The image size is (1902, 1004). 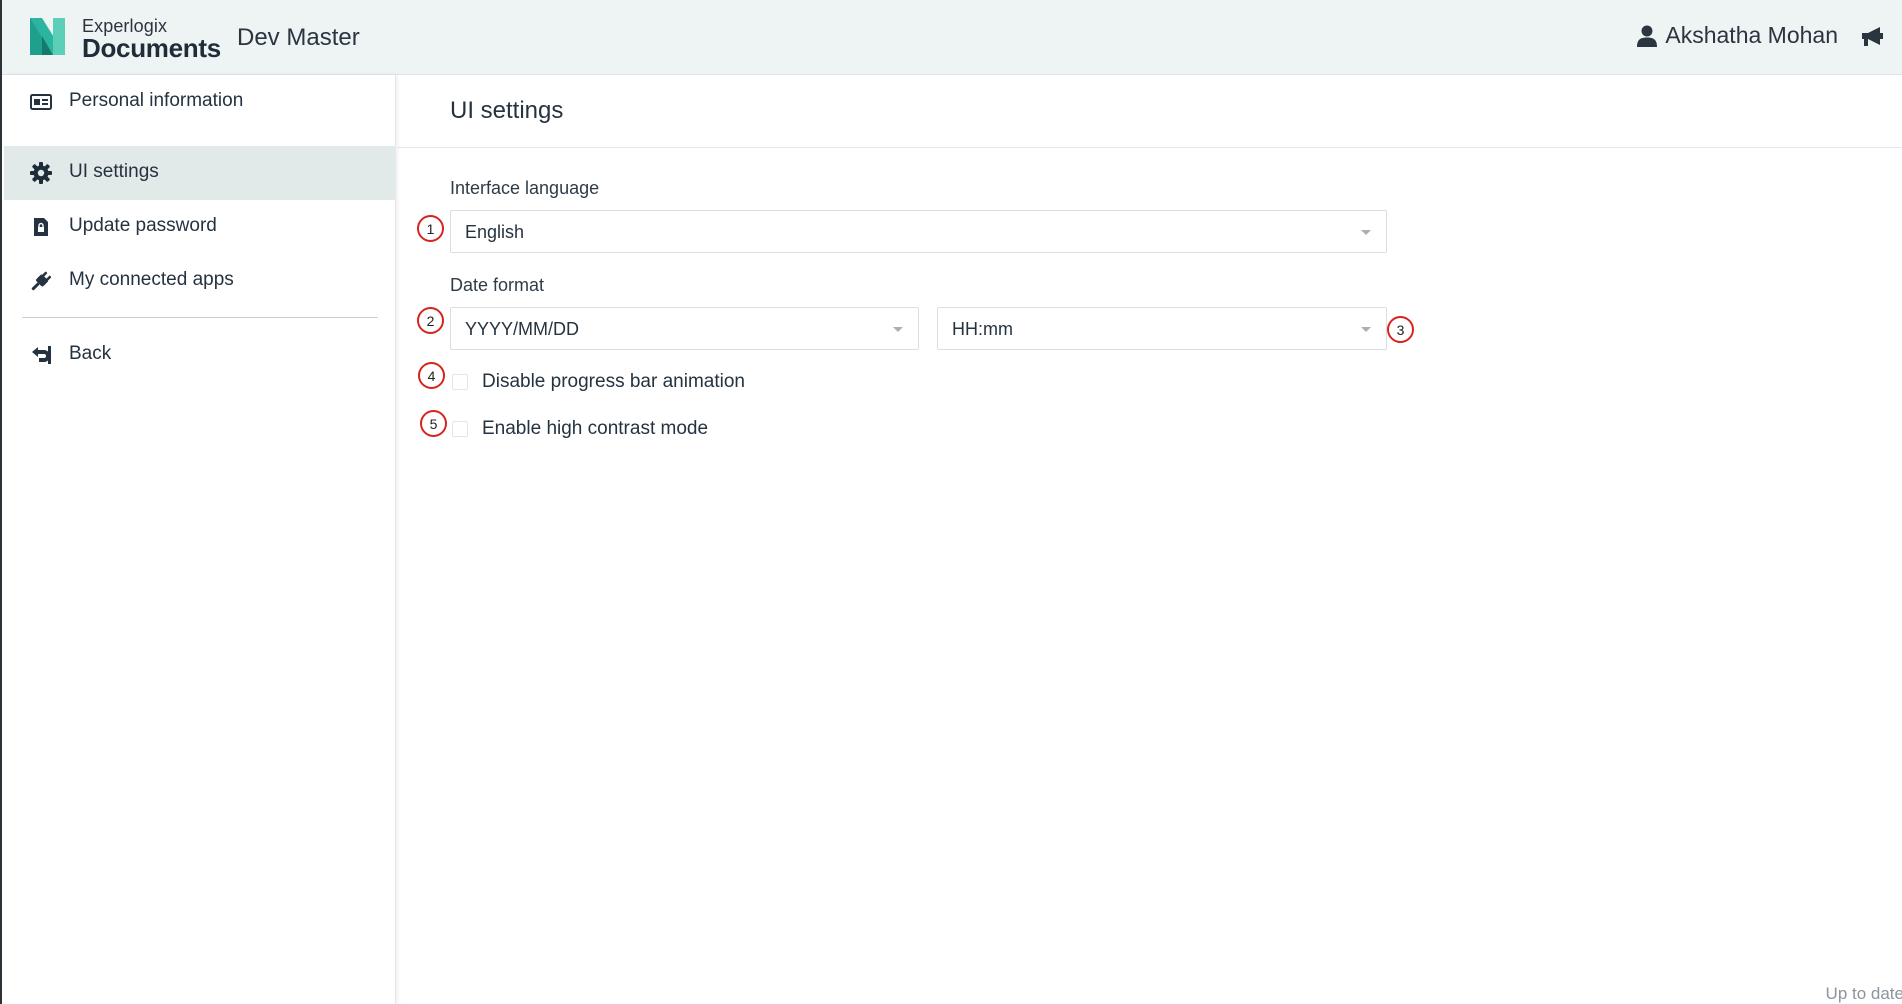 I want to click on plug-icon, so click(x=41, y=281).